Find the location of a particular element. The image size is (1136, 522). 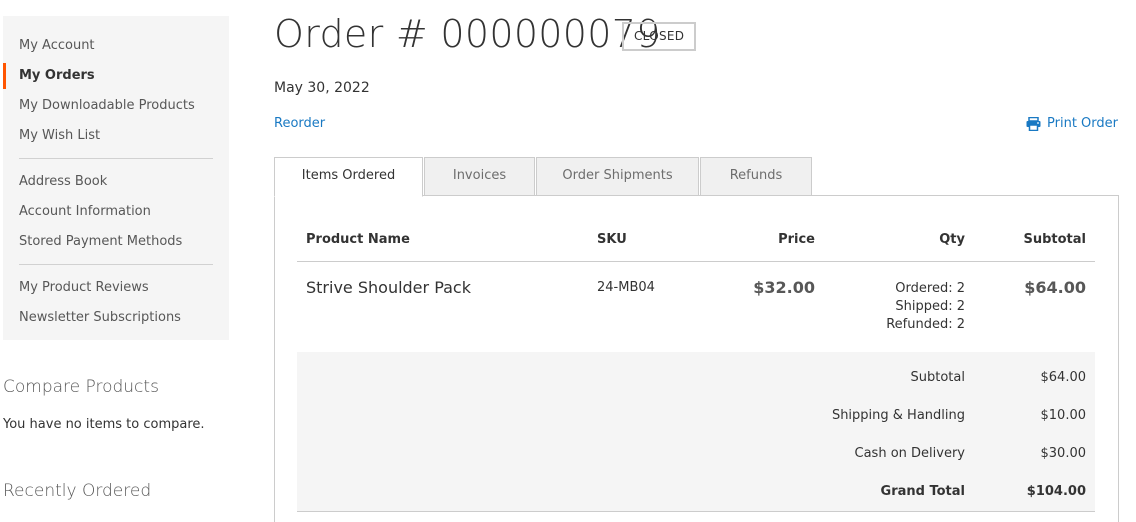

column-header-price: Price is located at coordinates (796, 239).